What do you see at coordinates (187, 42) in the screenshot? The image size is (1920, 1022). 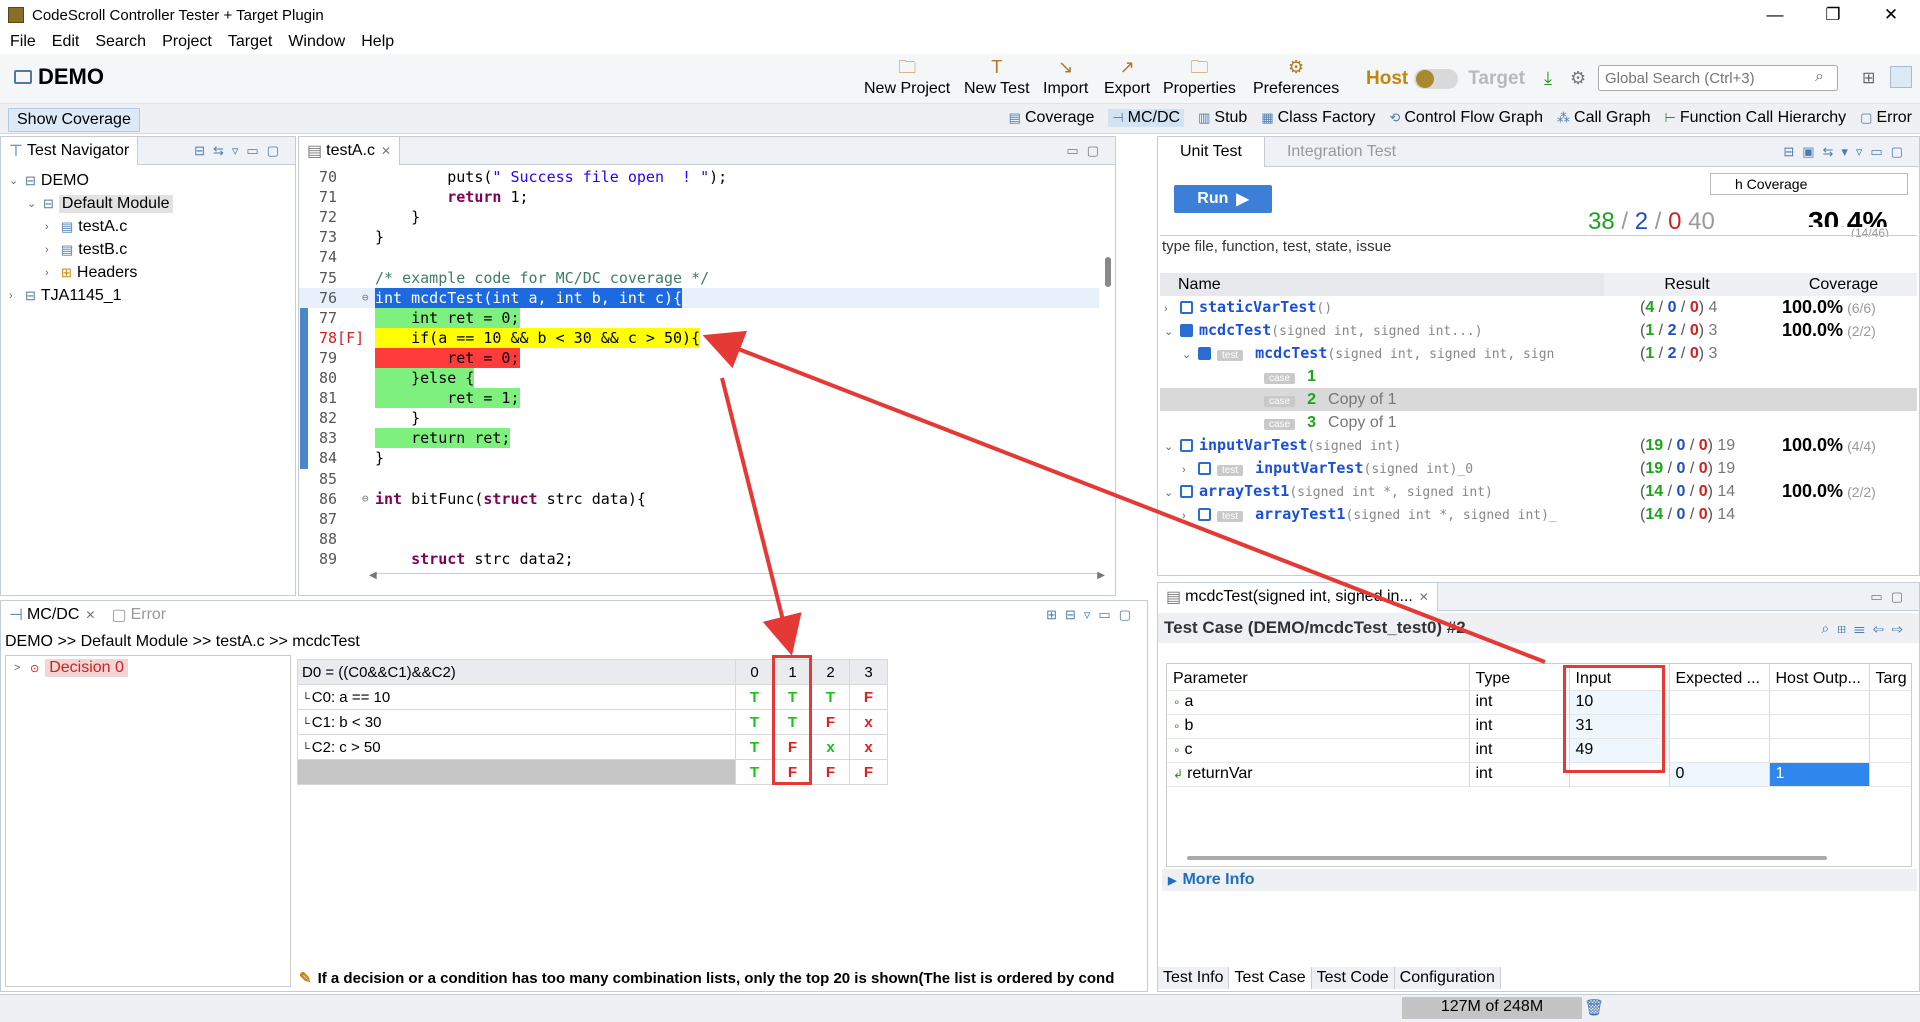 I see `menu-project: Project` at bounding box center [187, 42].